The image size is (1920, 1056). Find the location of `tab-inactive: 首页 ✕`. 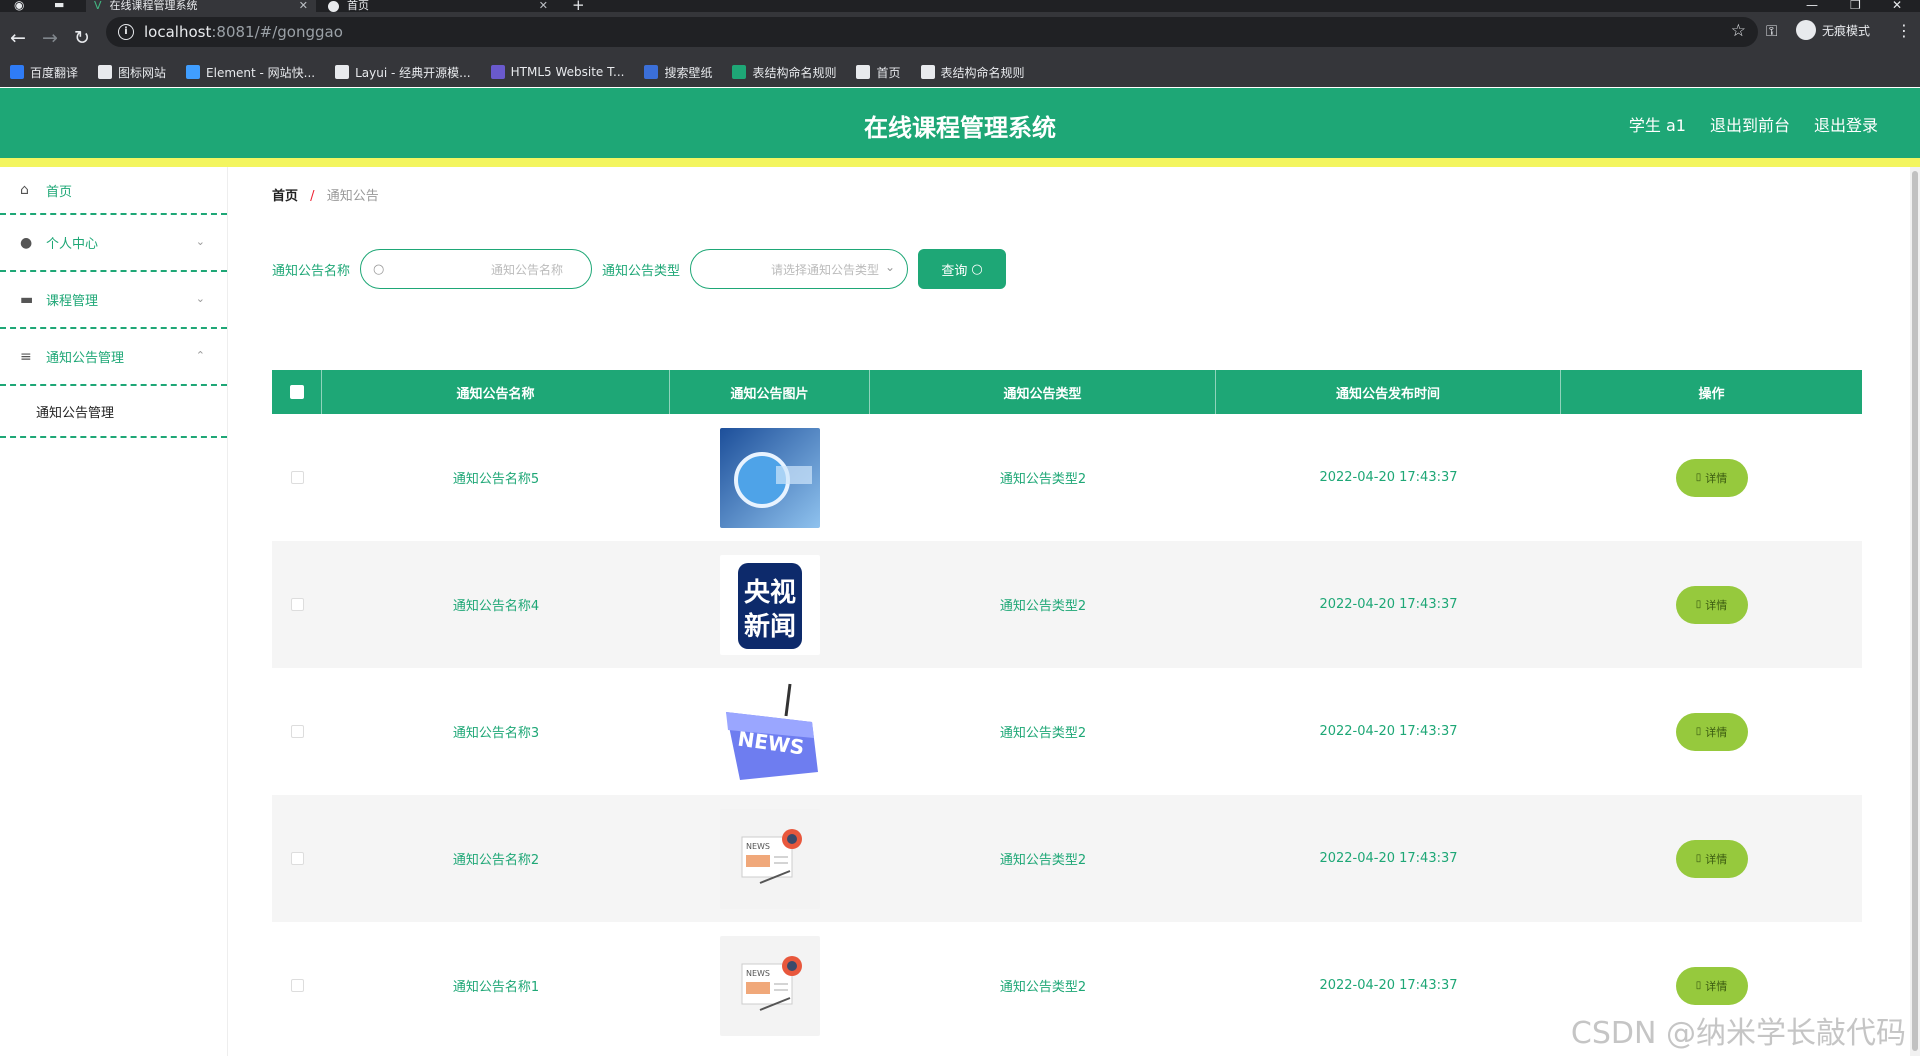

tab-inactive: 首页 ✕ is located at coordinates (438, 6).